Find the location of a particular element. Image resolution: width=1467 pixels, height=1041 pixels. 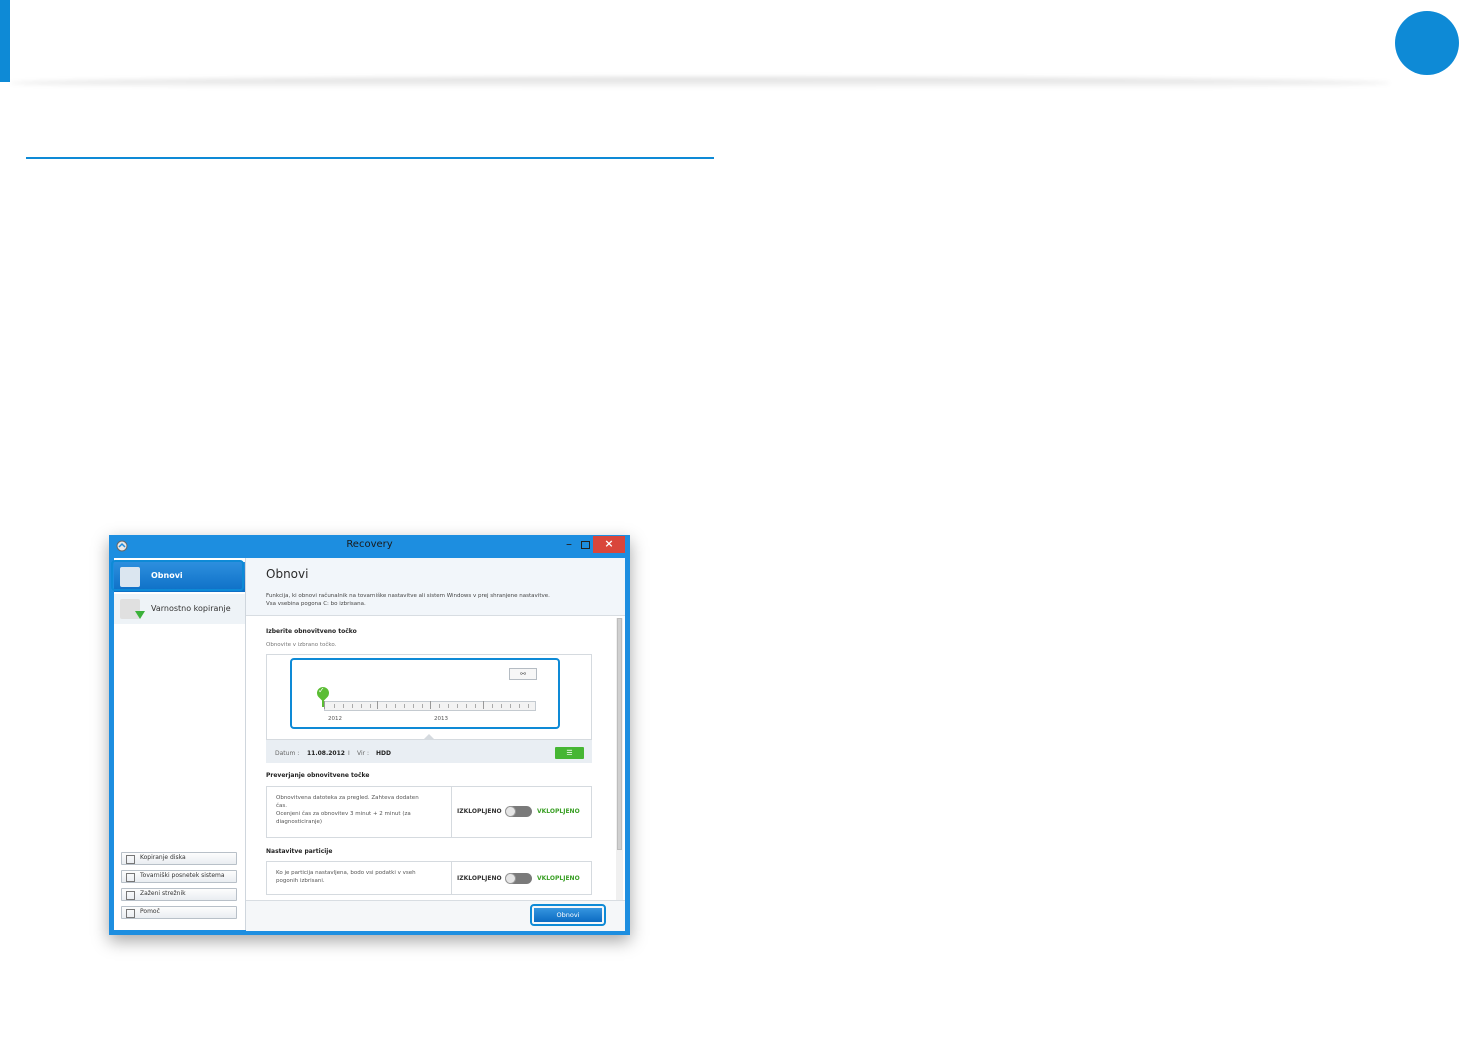

minimize-button: – is located at coordinates (569, 545).